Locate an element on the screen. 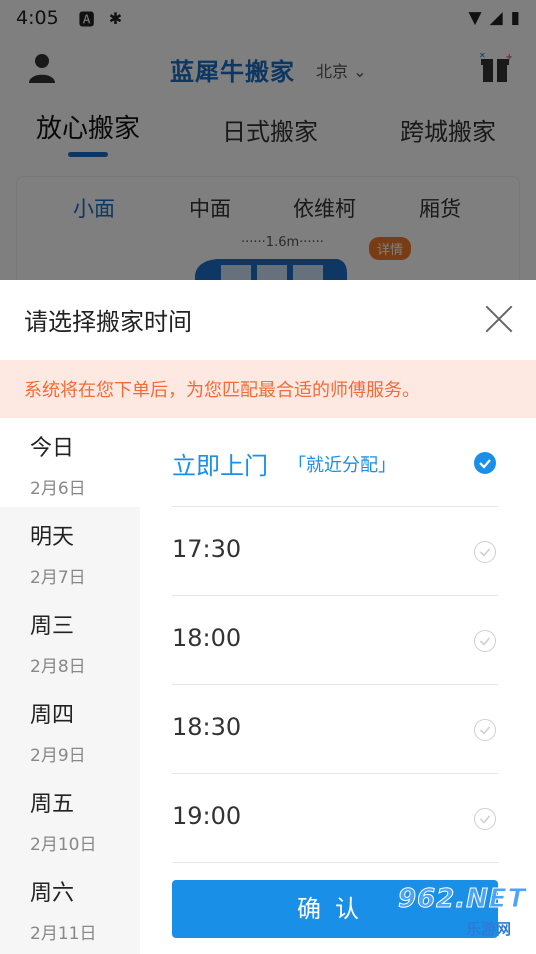  date-item-wednesday: 周三 2月8日 is located at coordinates (70, 640).